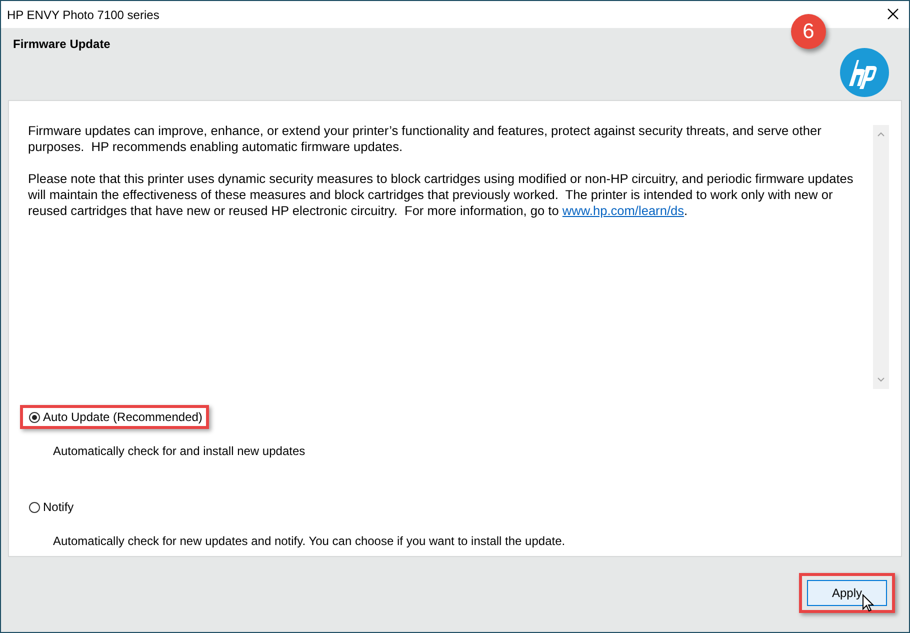 This screenshot has width=910, height=633. What do you see at coordinates (441, 195) in the screenshot?
I see `paragraph: Please note that this printer uses dynamic security measures to block cartridges using modified or non-HP circuitry, and periodic firmware updates will maintain the effectiveness of these measures and block cartridges that previously worked. The printer is intended to work only with new or reused cartridges that have new or reused HP electronic circuitry. For more information, go to www.hp.com/learn/ds.` at bounding box center [441, 195].